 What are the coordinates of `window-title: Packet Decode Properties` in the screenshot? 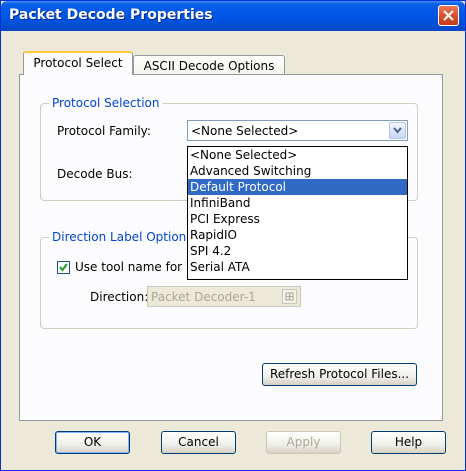 It's located at (111, 15).